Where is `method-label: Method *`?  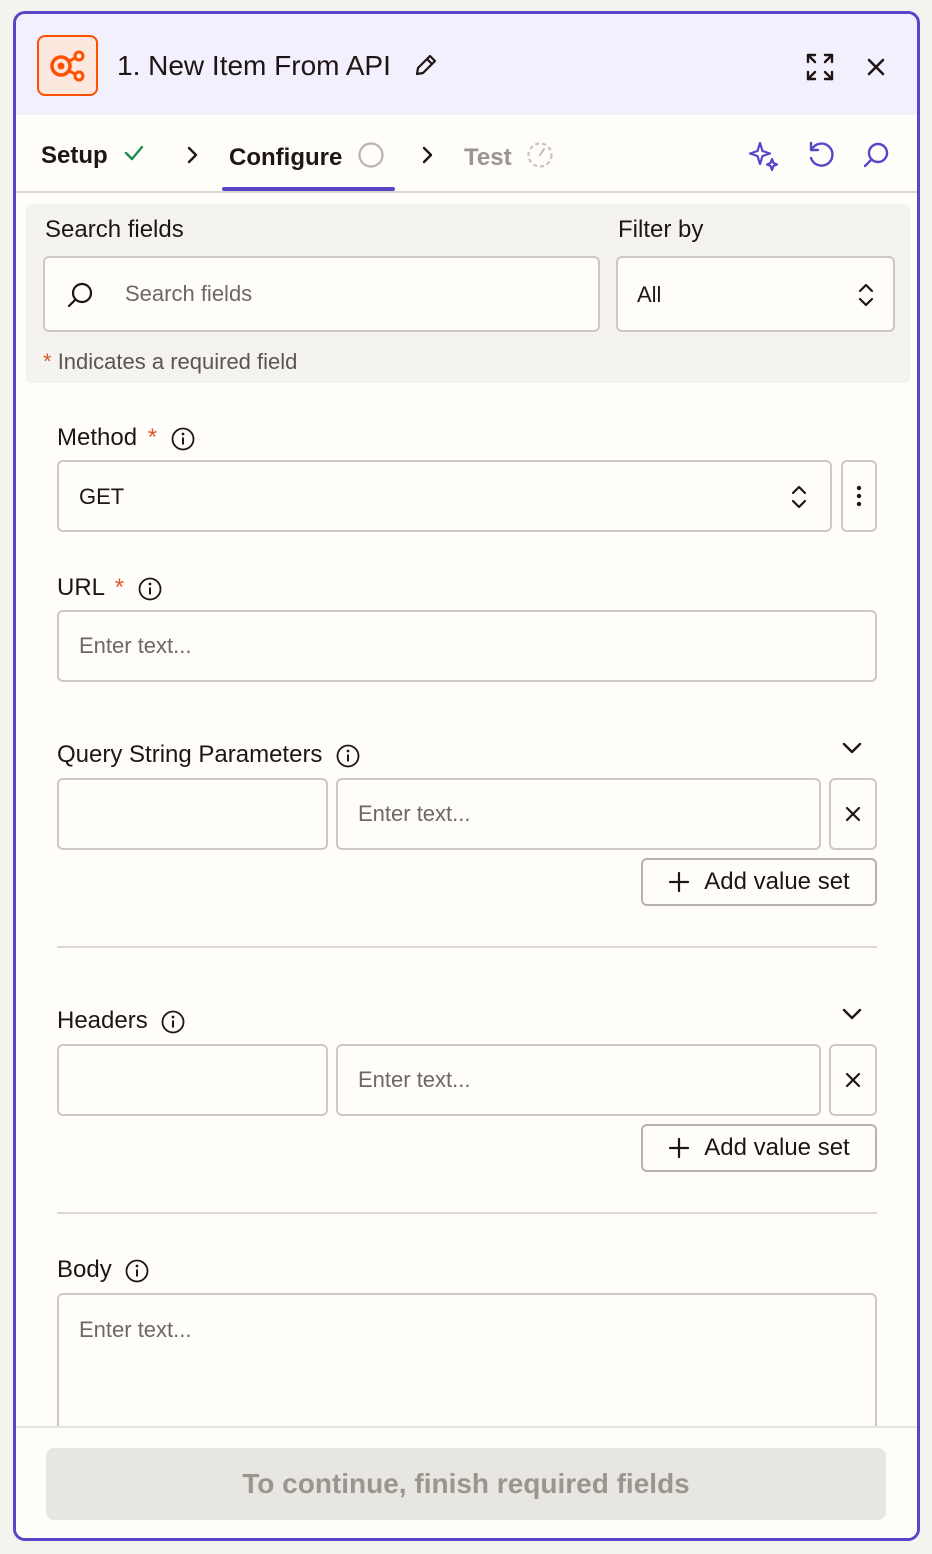
method-label: Method * is located at coordinates (126, 438).